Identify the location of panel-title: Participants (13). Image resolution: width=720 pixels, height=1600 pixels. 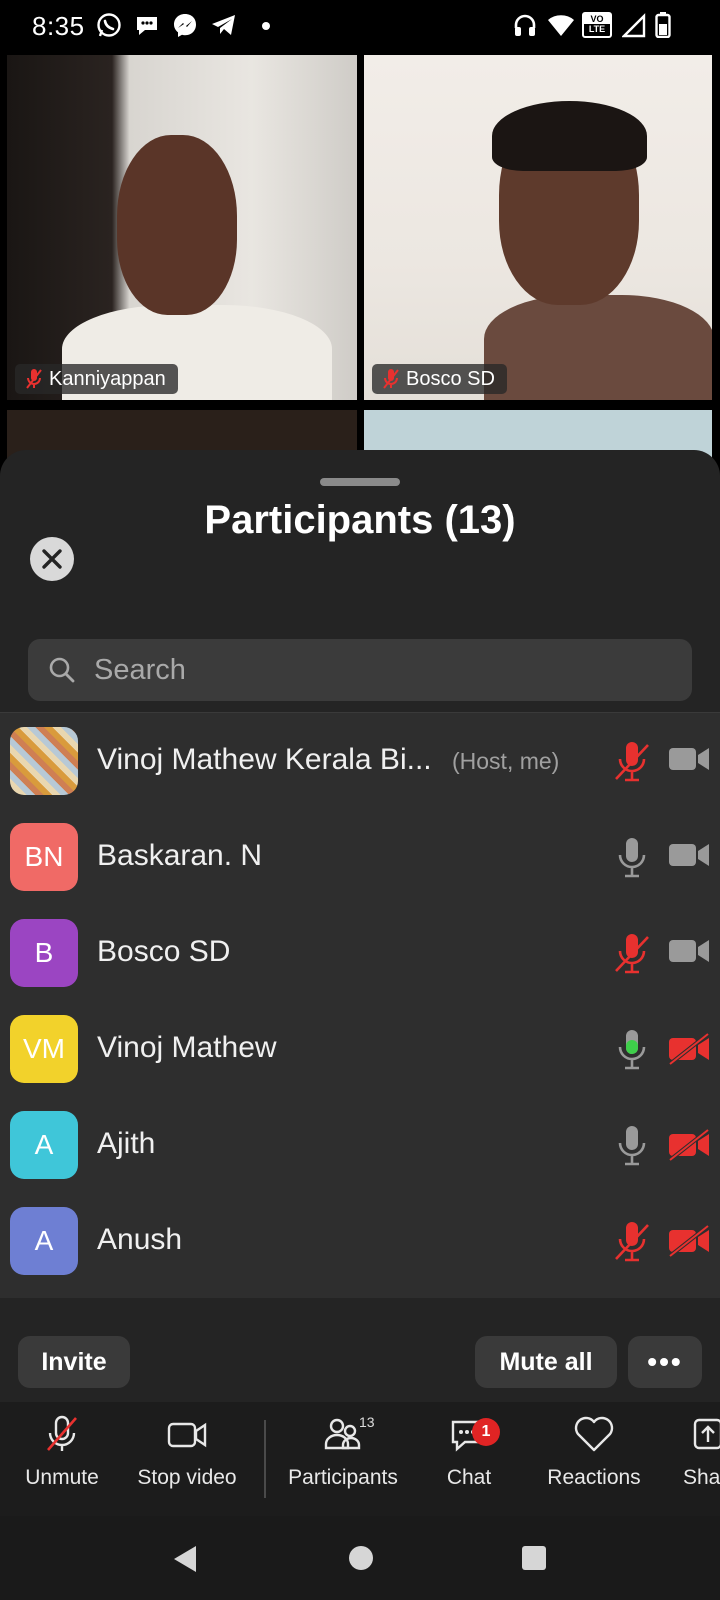
(360, 520).